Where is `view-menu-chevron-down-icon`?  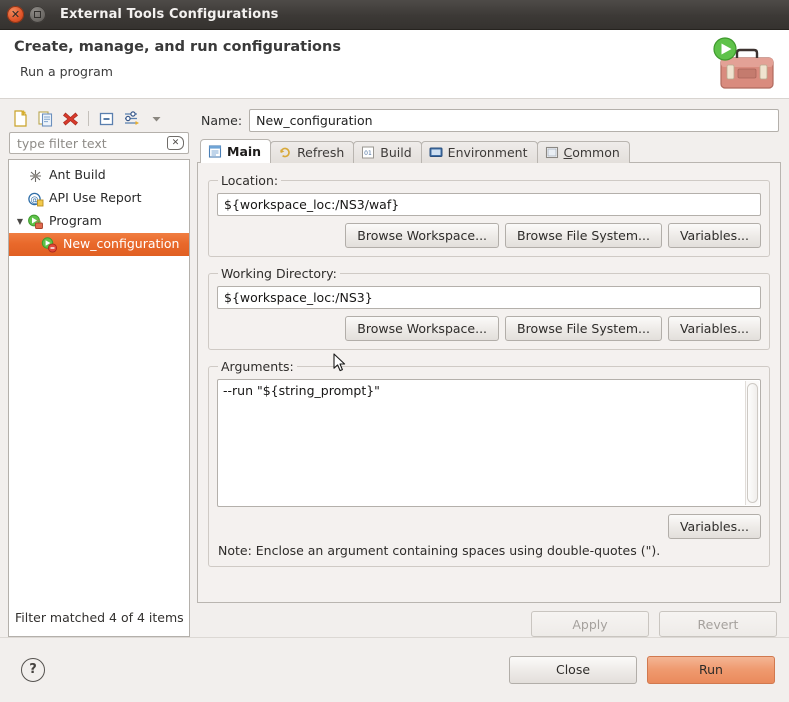
view-menu-chevron-down-icon is located at coordinates (156, 118).